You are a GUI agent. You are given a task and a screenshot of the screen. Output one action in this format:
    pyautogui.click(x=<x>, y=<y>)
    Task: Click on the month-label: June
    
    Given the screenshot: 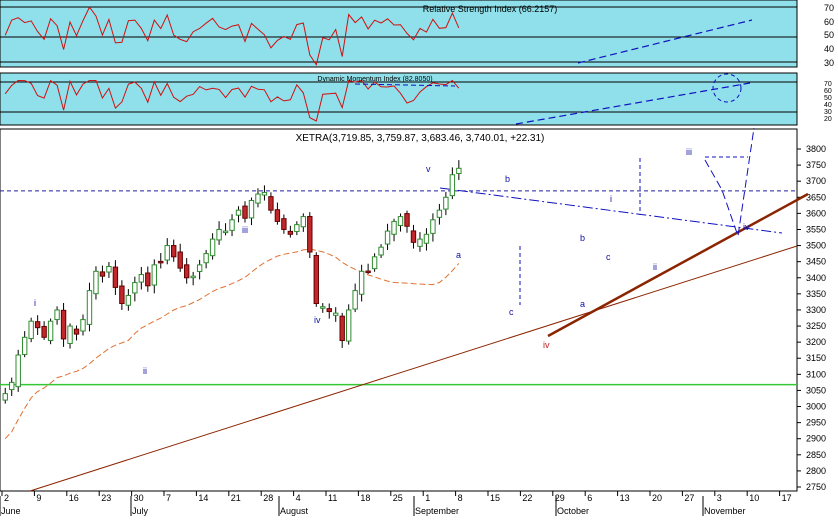 What is the action you would take?
    pyautogui.click(x=11, y=511)
    